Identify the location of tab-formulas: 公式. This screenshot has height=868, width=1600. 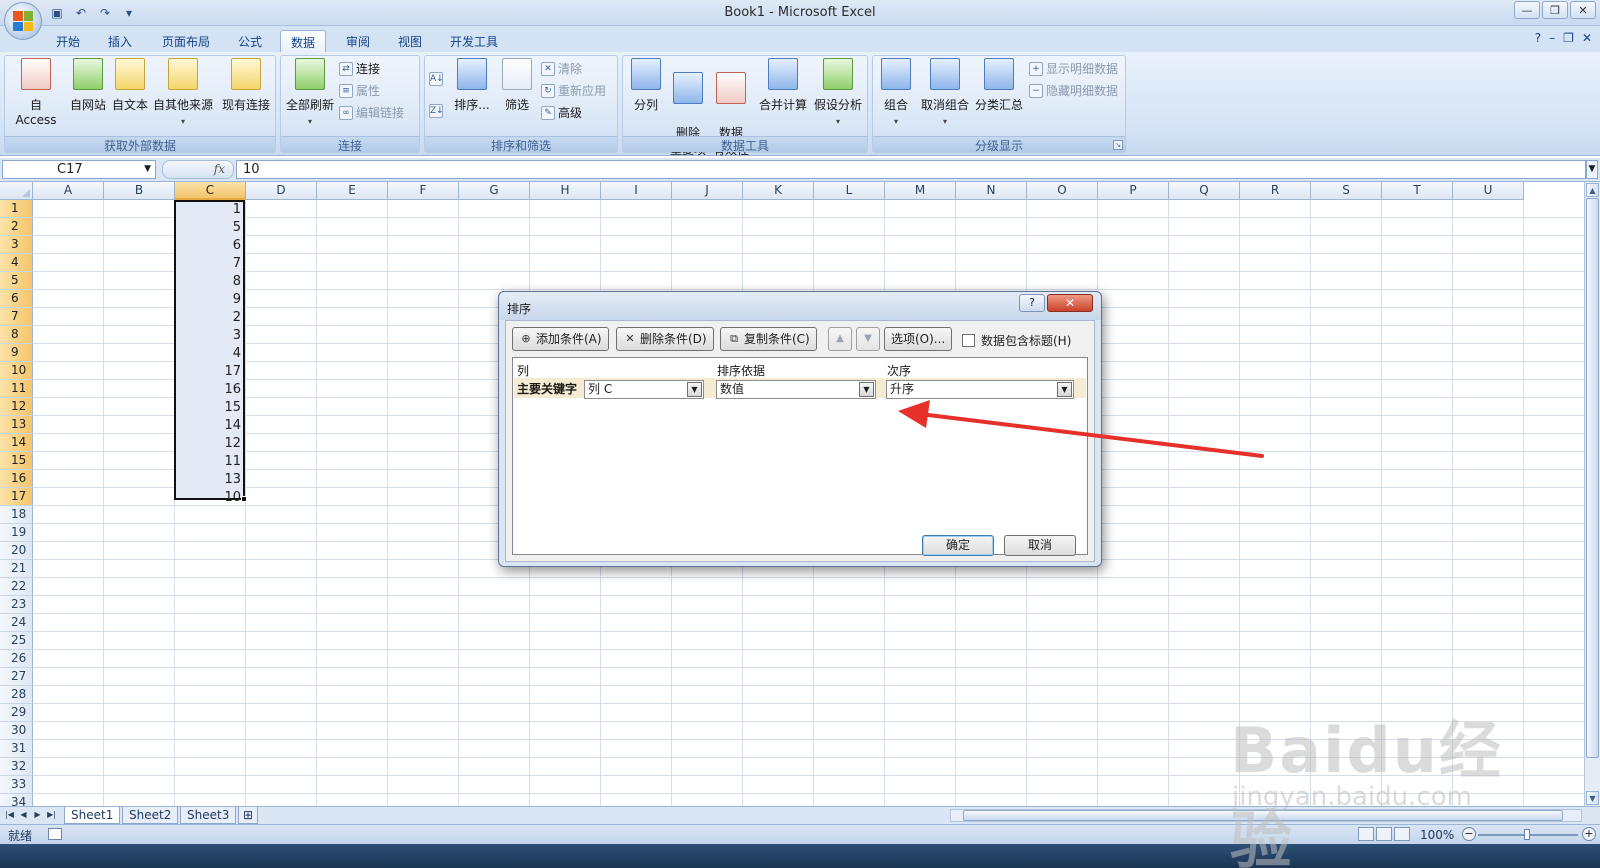
(250, 41).